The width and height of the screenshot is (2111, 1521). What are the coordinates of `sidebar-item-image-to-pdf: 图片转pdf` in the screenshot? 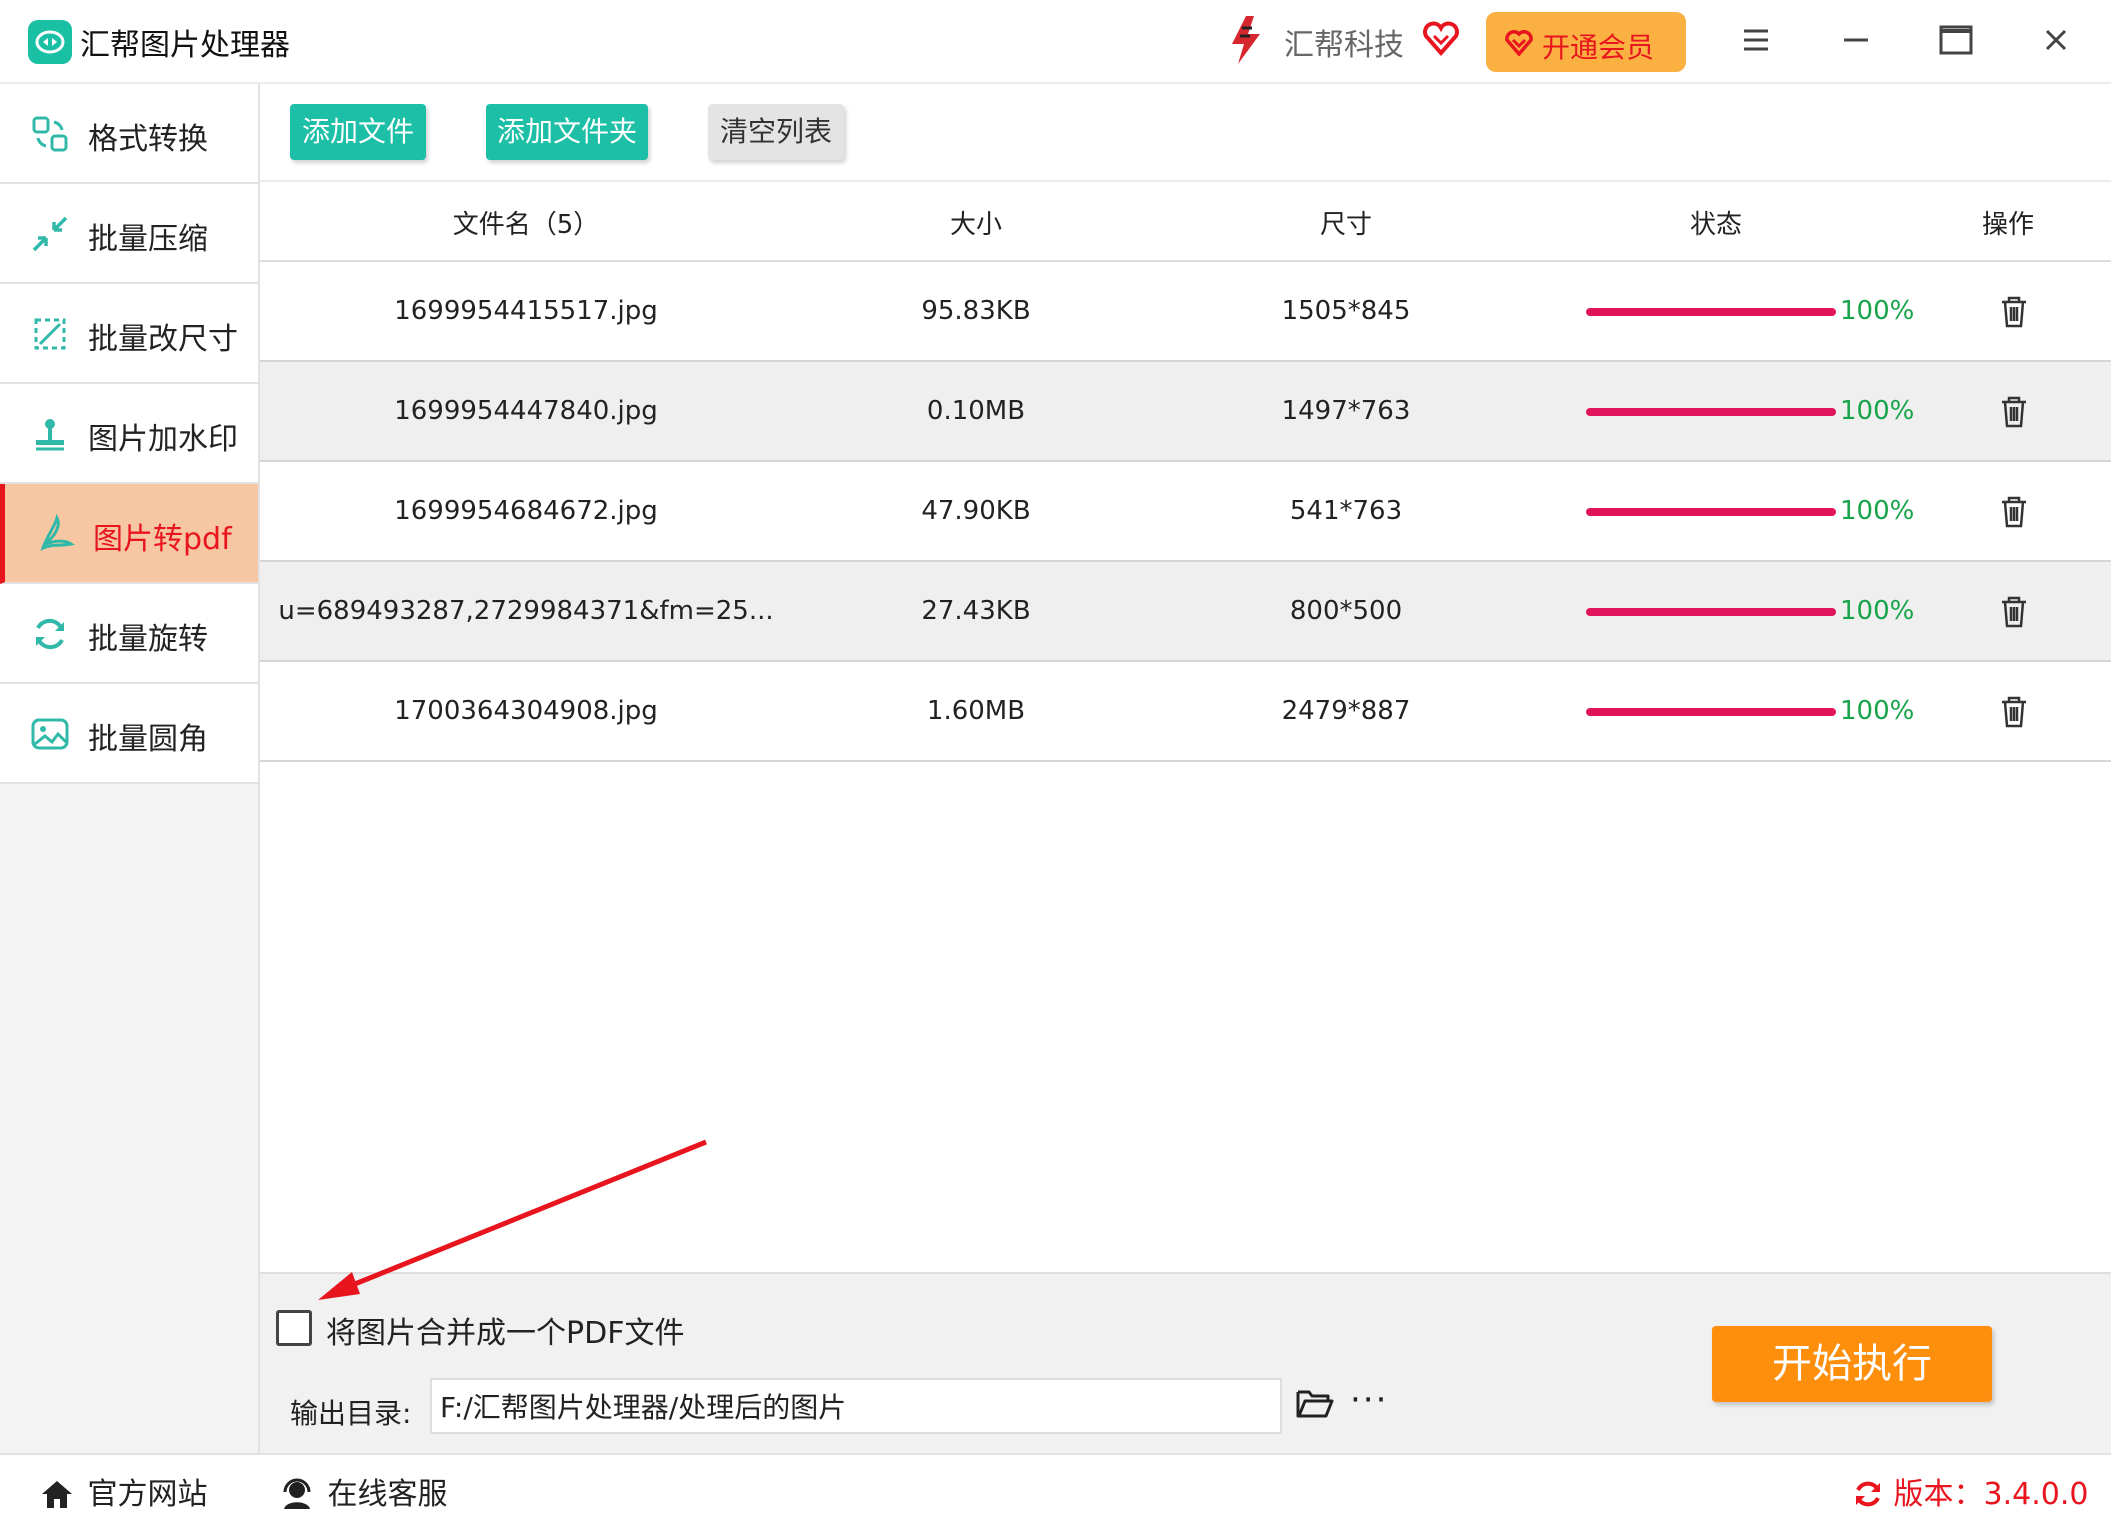 It's located at (129, 534).